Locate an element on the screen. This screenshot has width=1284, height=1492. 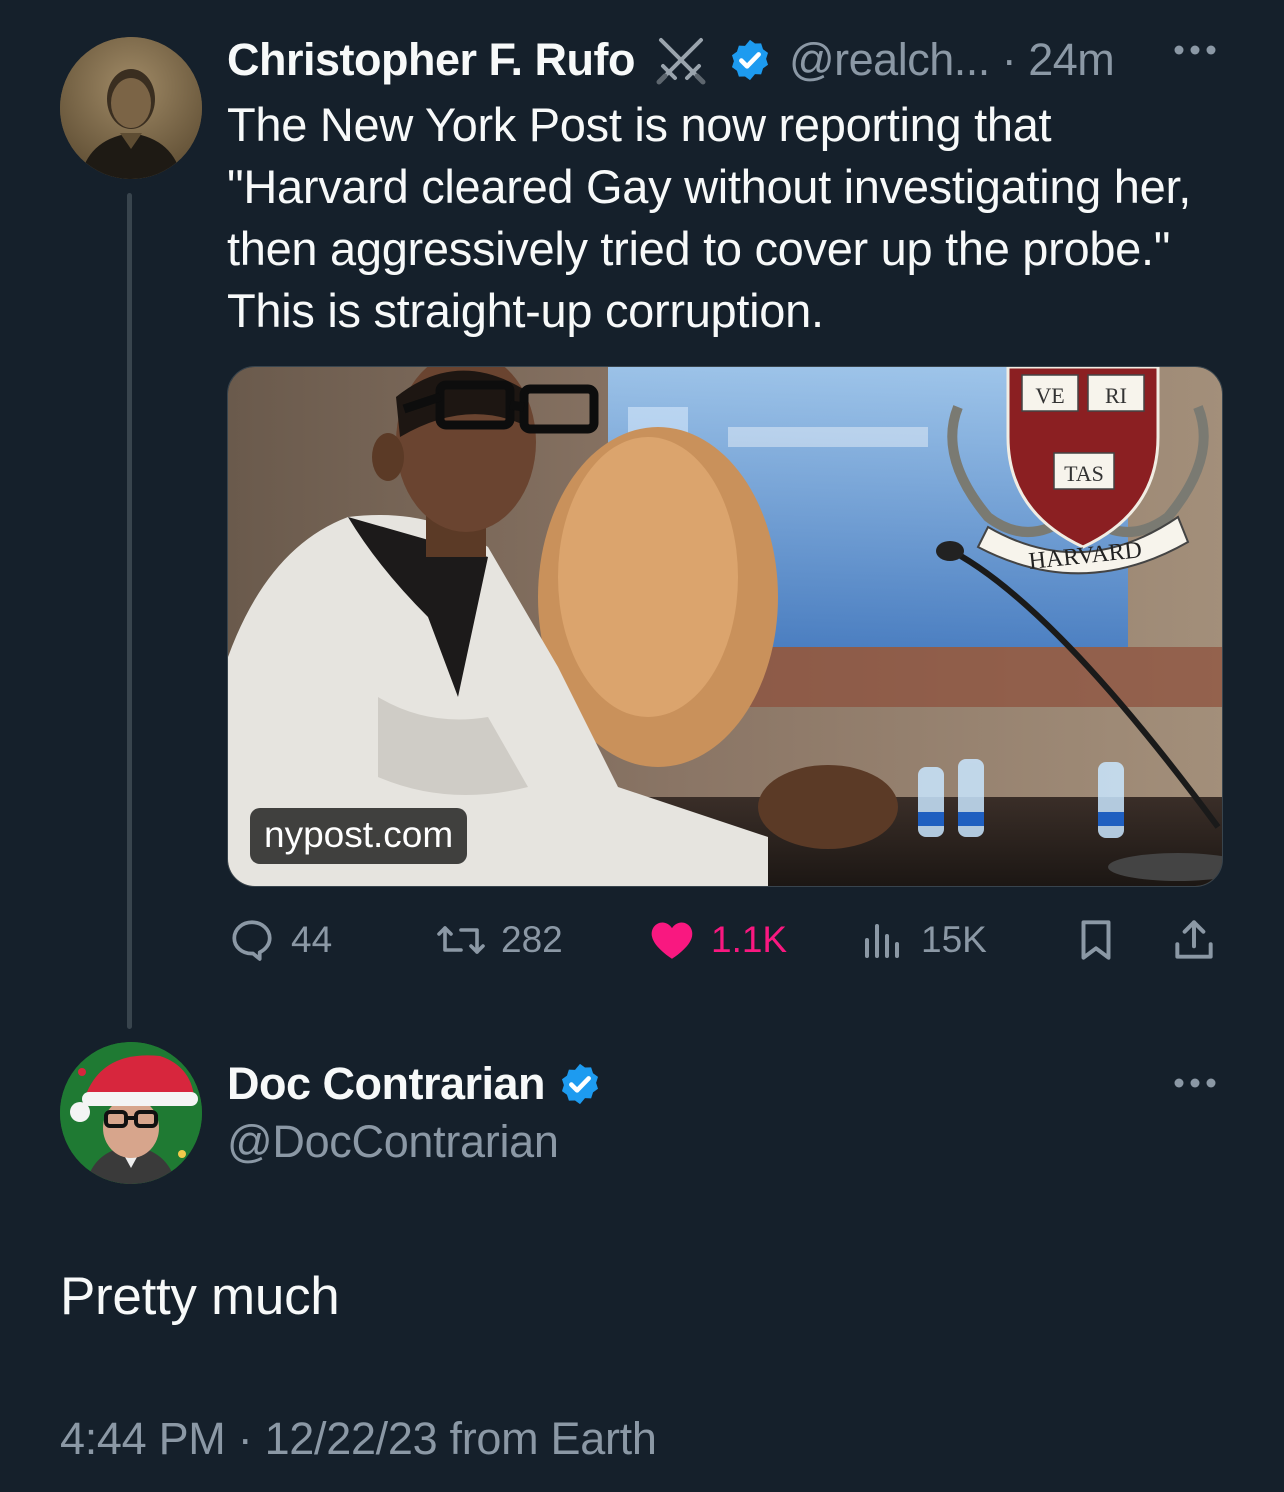
retweet-icon is located at coordinates (461, 940).